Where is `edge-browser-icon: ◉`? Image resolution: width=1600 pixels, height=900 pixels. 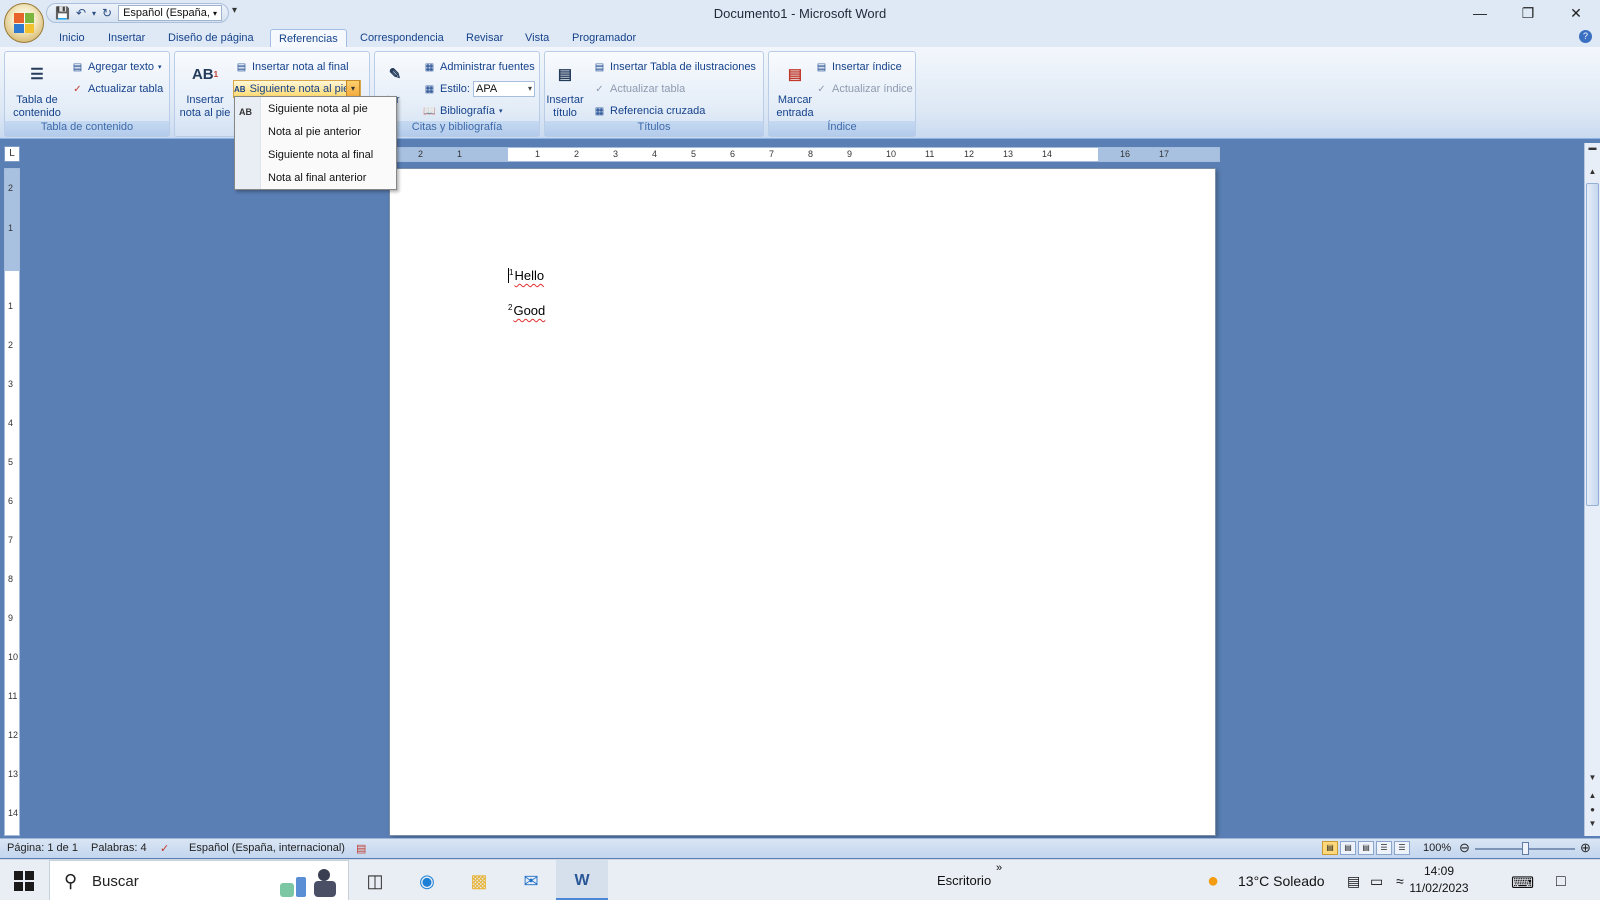 edge-browser-icon: ◉ is located at coordinates (427, 881).